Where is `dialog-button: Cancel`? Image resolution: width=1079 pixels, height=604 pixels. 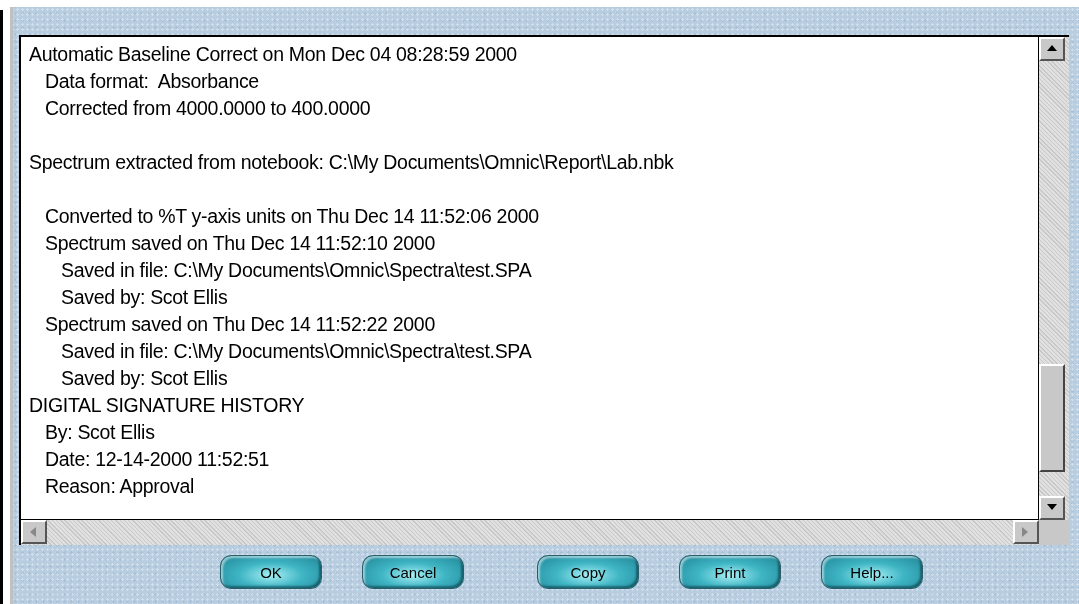 dialog-button: Cancel is located at coordinates (413, 572).